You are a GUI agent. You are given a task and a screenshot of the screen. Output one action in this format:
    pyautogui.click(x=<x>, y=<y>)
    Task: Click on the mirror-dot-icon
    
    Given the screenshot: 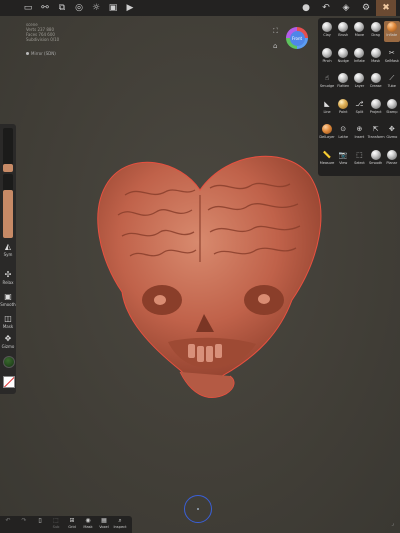 What is the action you would take?
    pyautogui.click(x=27, y=53)
    